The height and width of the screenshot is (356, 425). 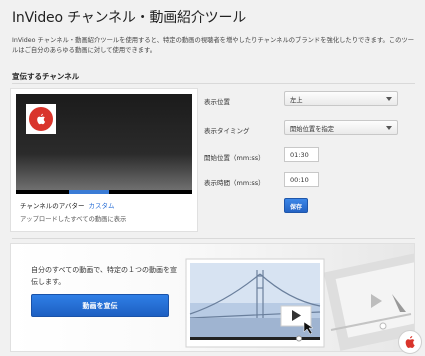 What do you see at coordinates (102, 206) in the screenshot?
I see `custom-link: カスタム` at bounding box center [102, 206].